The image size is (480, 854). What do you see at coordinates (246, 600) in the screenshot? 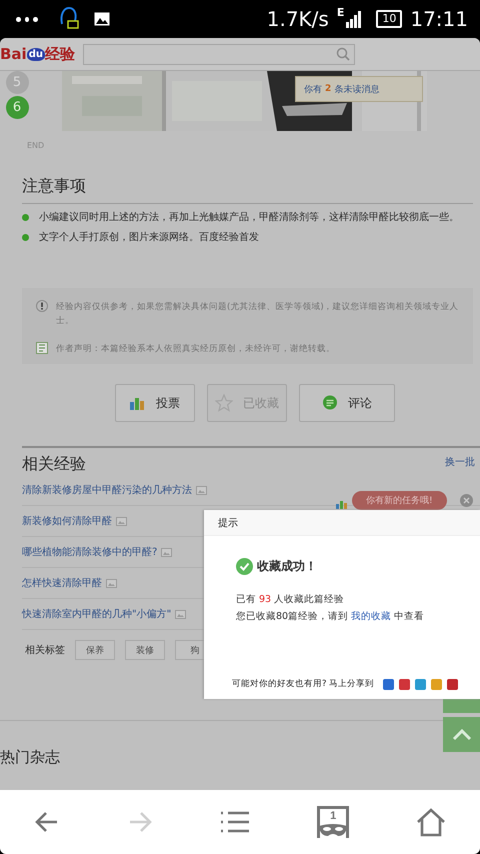
I see `dialog-text: 已有` at bounding box center [246, 600].